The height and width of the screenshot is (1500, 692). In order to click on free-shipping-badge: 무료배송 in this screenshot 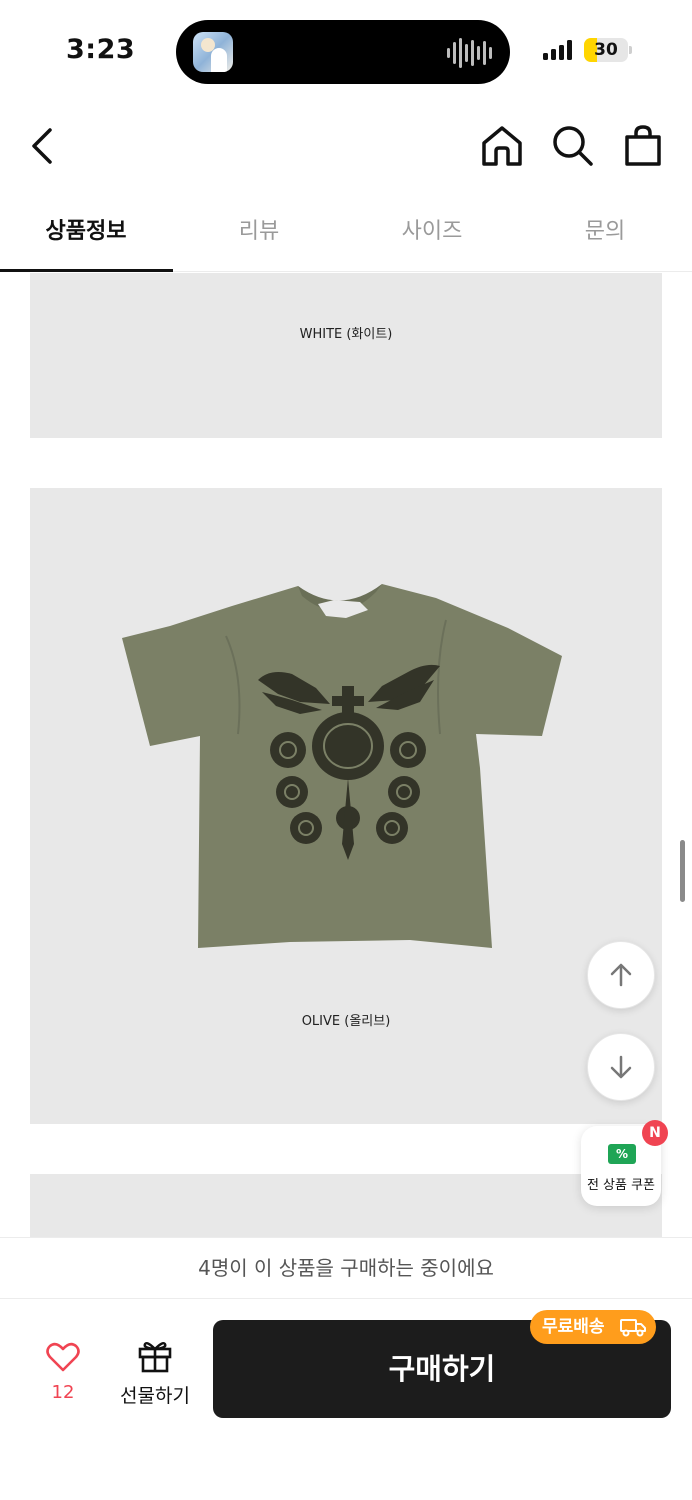, I will do `click(593, 1327)`.